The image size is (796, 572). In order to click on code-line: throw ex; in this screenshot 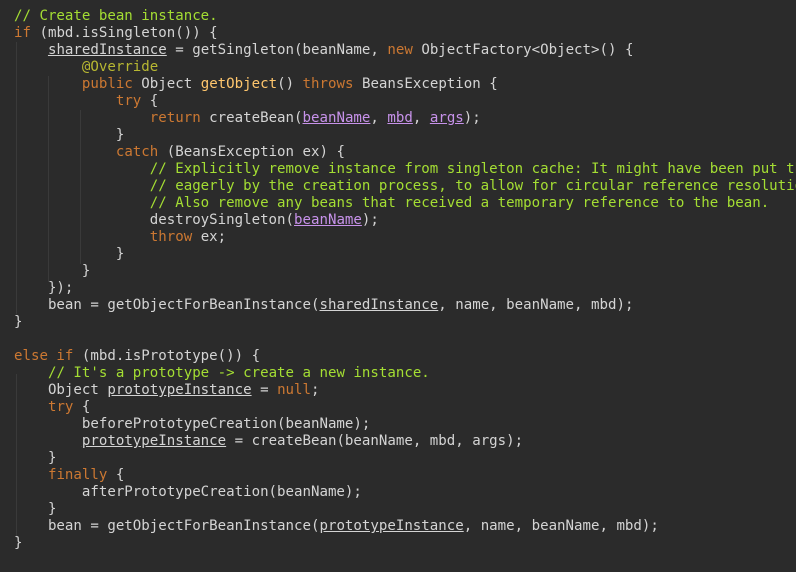, I will do `click(405, 237)`.